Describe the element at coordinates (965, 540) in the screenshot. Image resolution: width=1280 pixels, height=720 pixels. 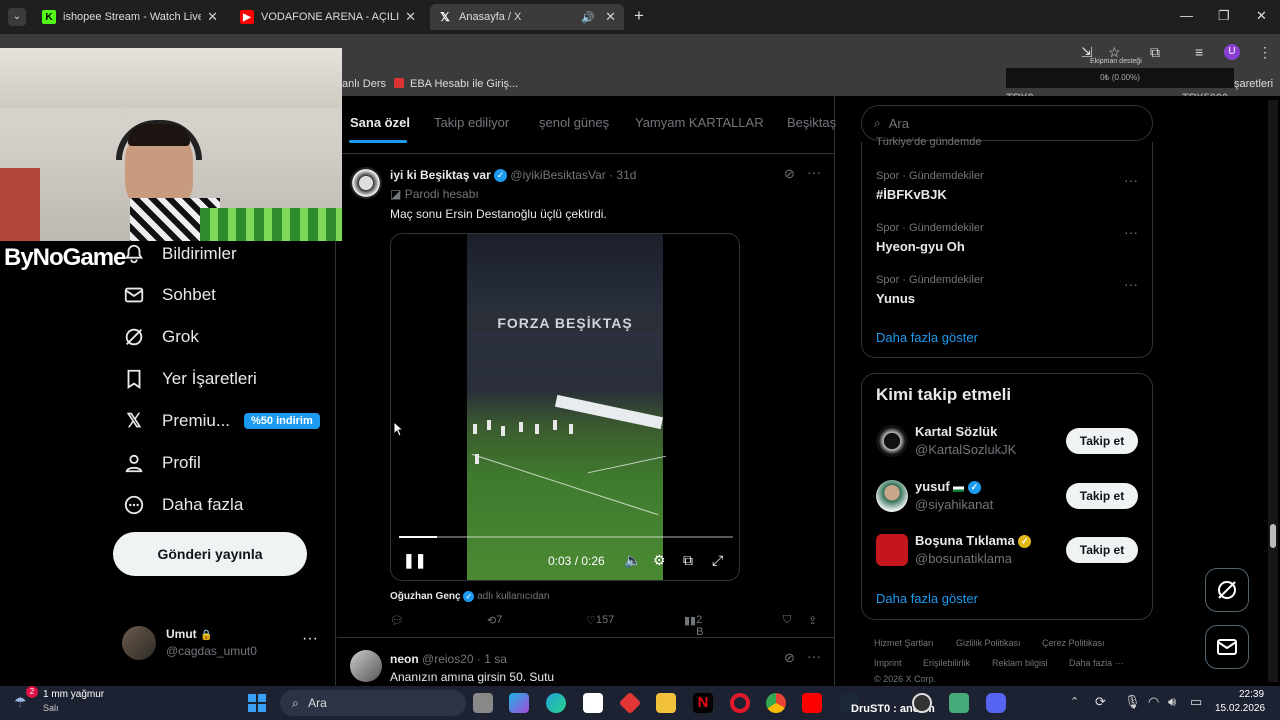
I see `follow-name: Boşuna Tıklama` at that location.